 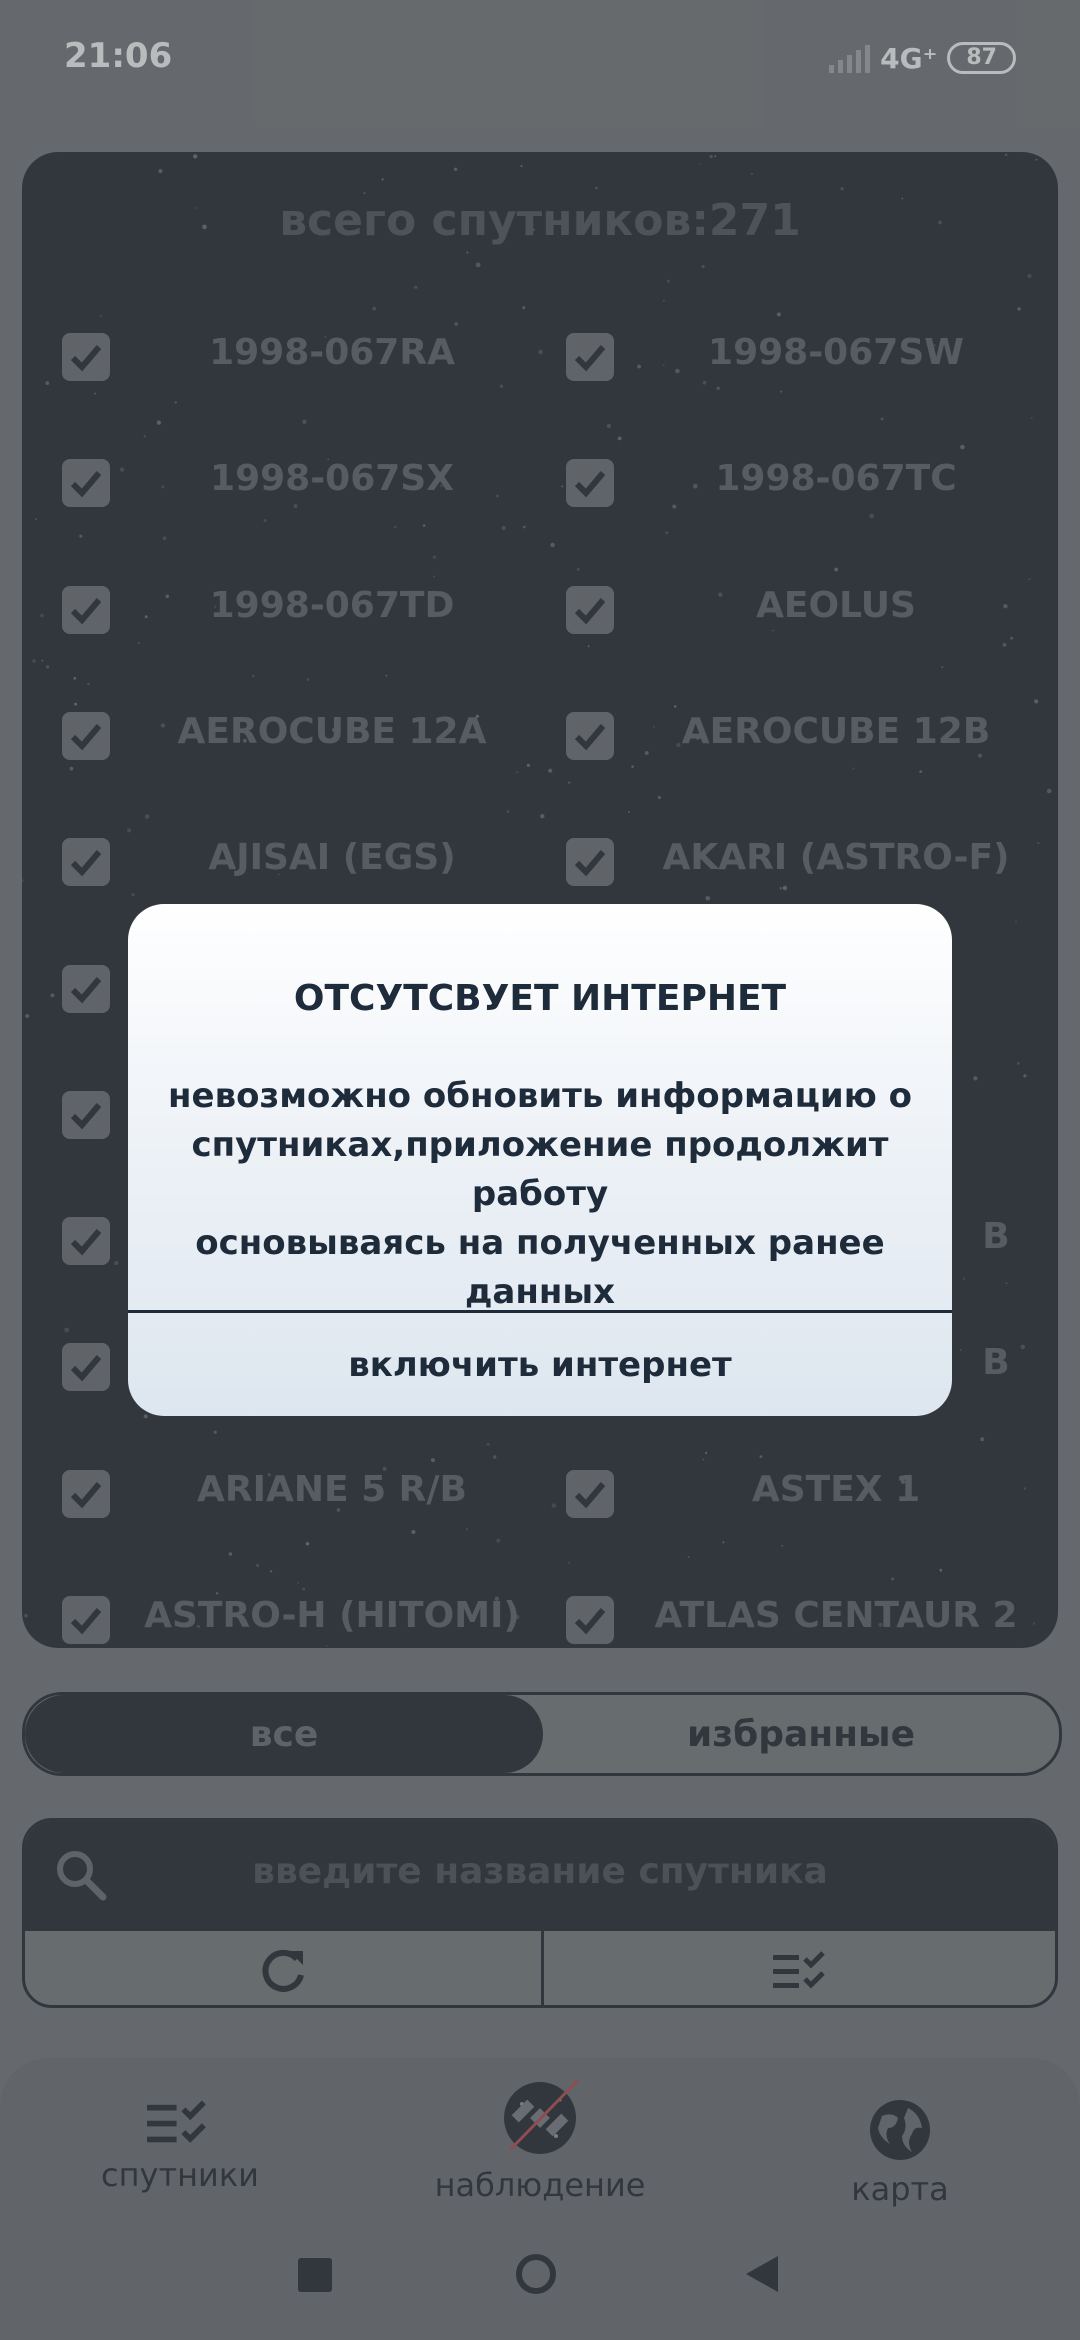 What do you see at coordinates (332, 352) in the screenshot?
I see `satellite-name: 1998-067RA` at bounding box center [332, 352].